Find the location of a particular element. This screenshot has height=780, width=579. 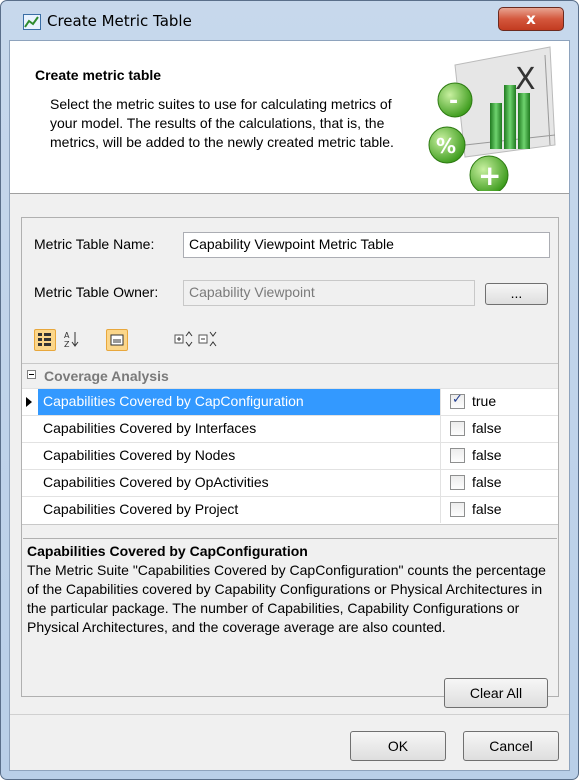

show-description-button is located at coordinates (117, 340).